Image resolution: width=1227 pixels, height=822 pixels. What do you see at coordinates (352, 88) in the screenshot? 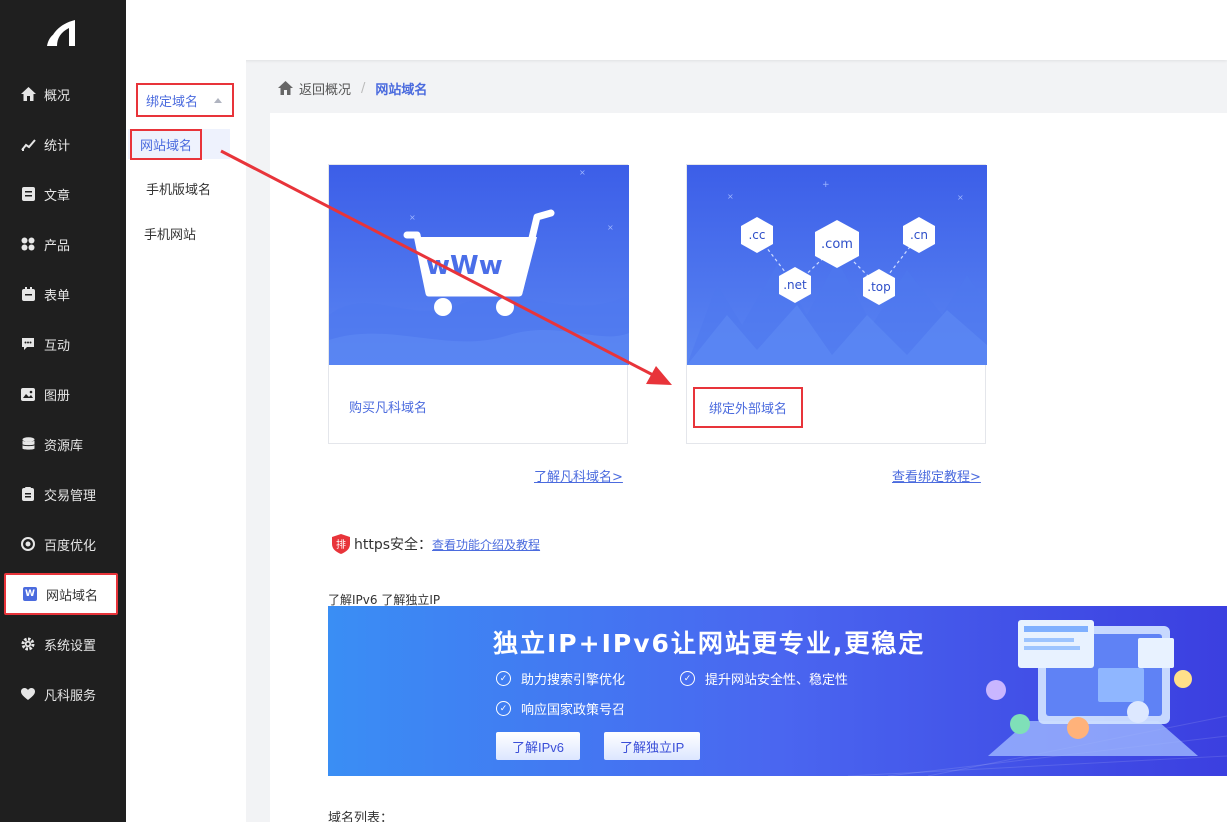
I see `breadcrumb: 返回概况 / 网站域名` at bounding box center [352, 88].